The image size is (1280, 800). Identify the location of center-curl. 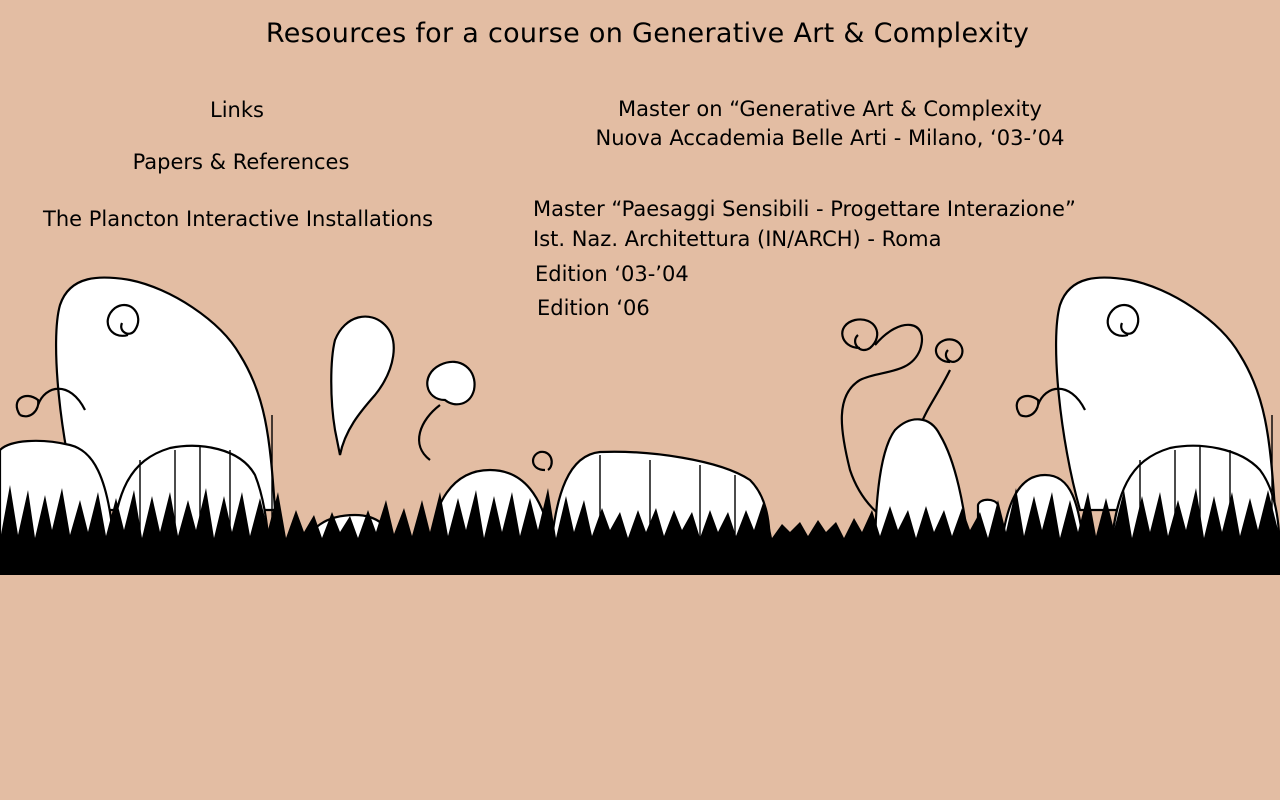
(542, 461).